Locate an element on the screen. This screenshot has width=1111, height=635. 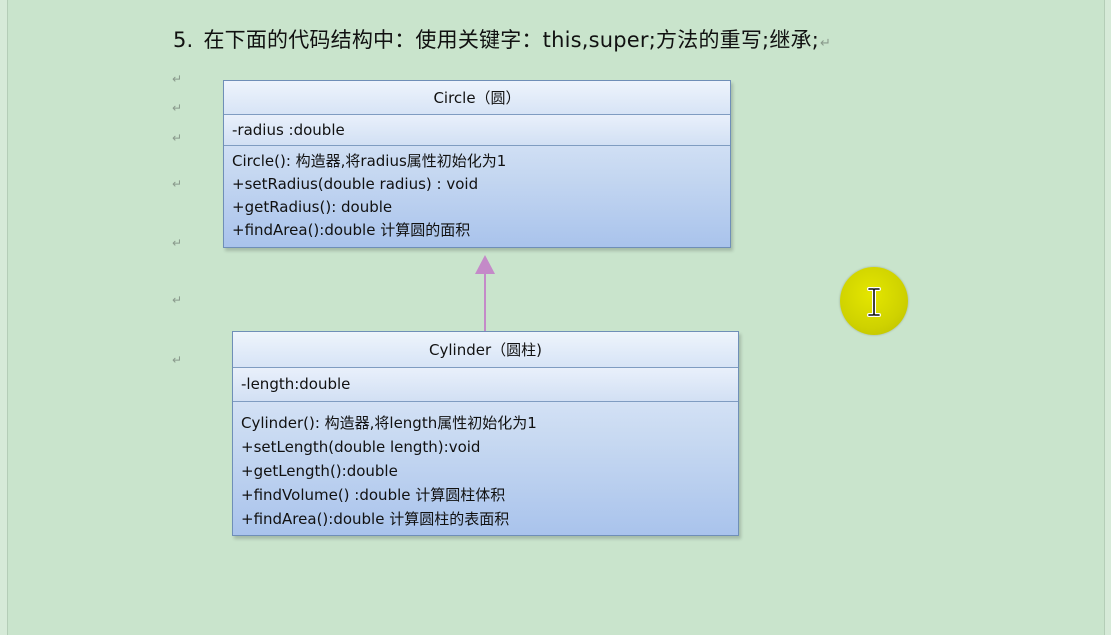
question-number: 5. is located at coordinates (183, 40).